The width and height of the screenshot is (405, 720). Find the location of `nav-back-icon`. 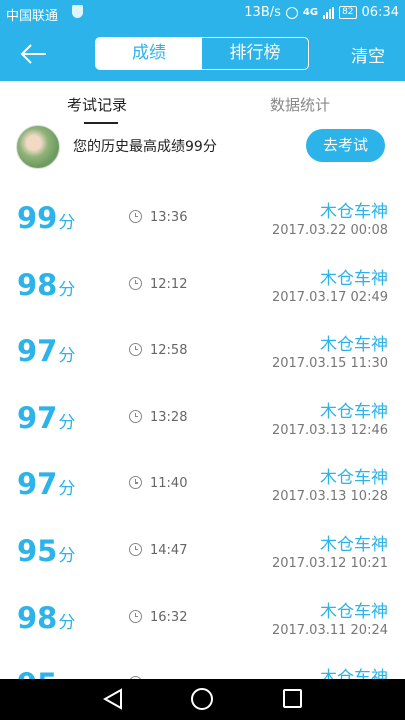

nav-back-icon is located at coordinates (113, 699).